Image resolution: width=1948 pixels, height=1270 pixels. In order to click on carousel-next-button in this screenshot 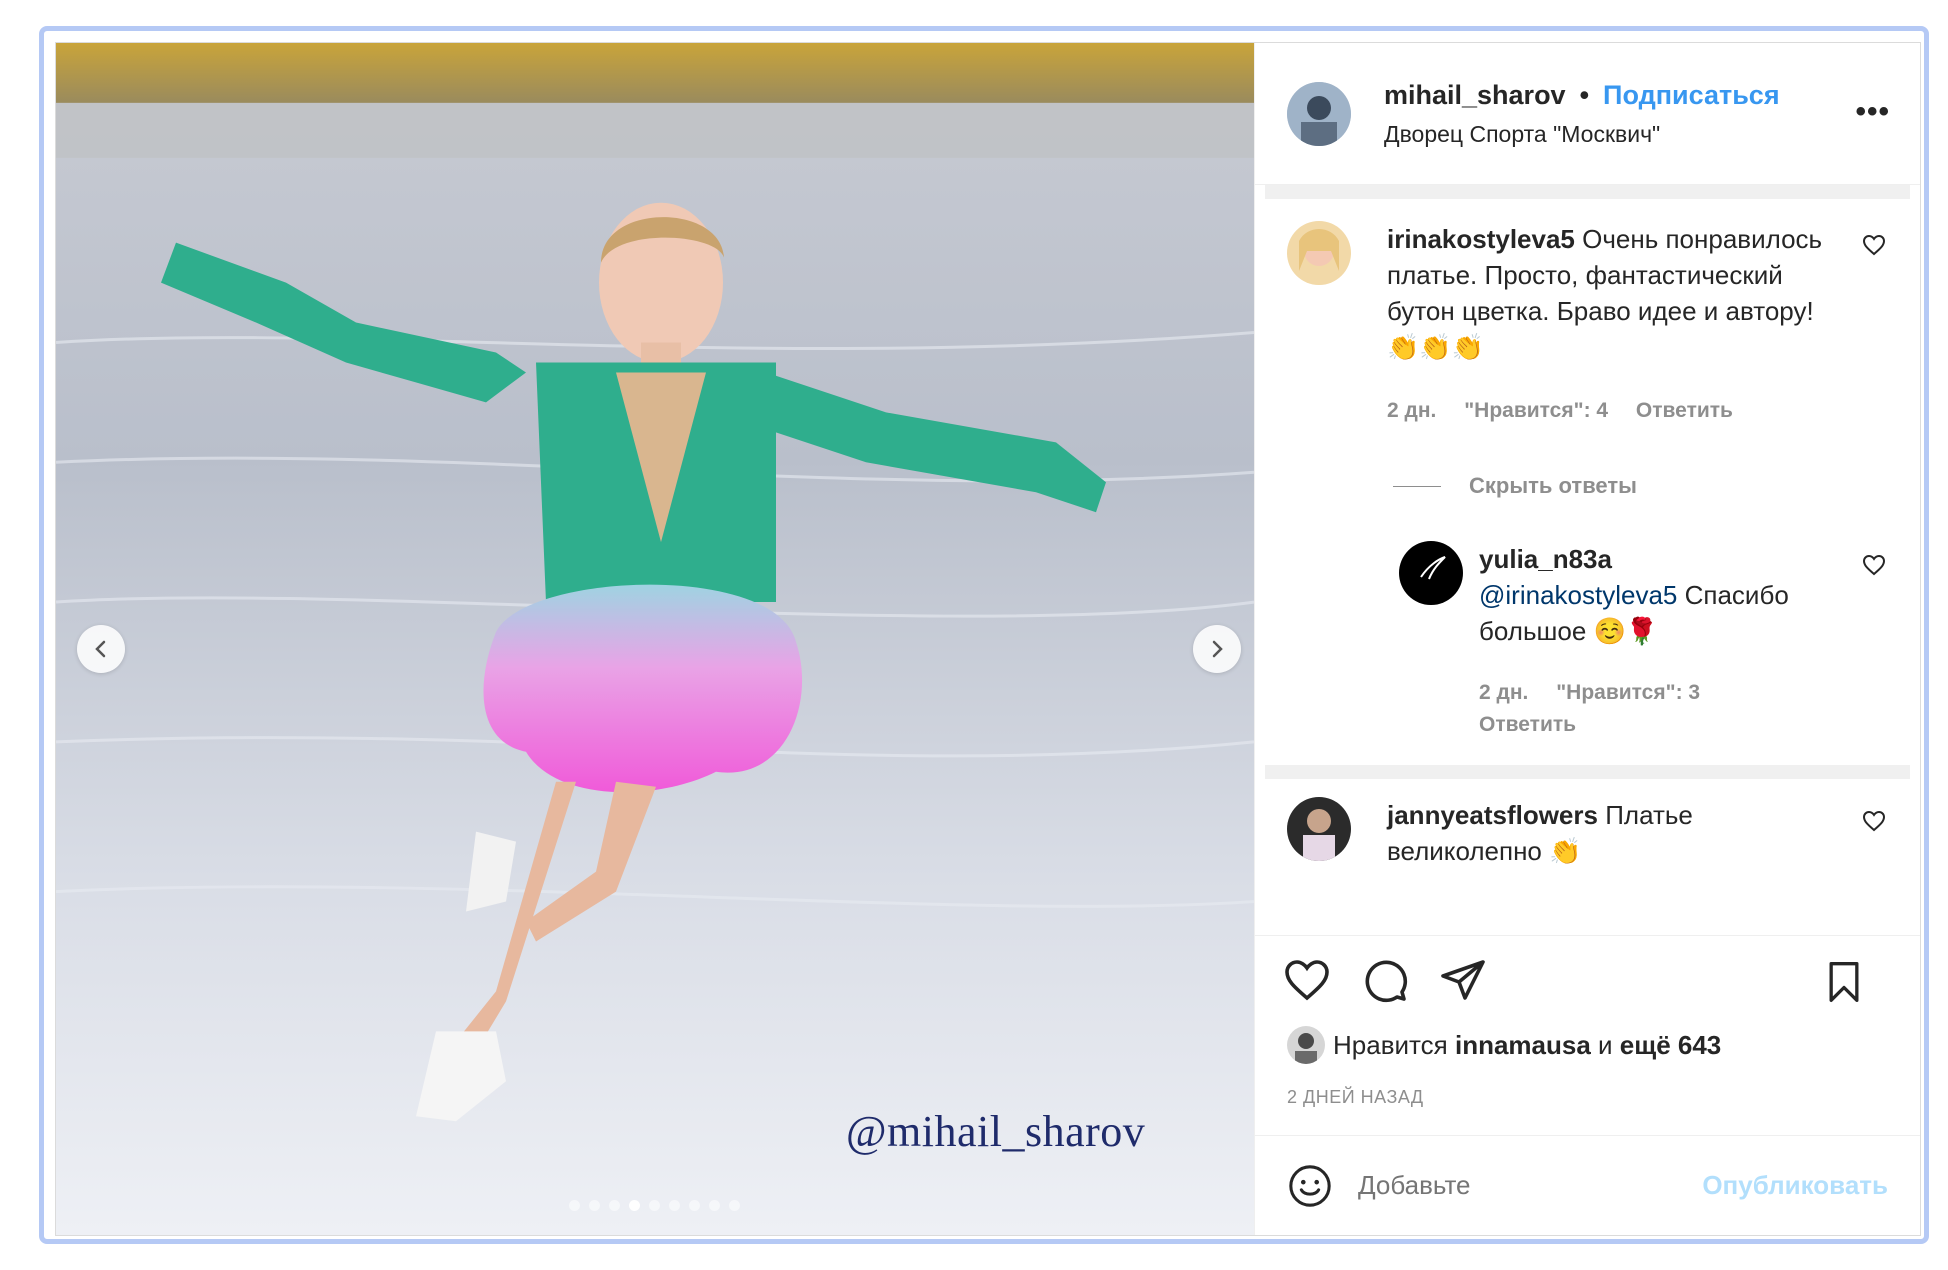, I will do `click(1217, 649)`.